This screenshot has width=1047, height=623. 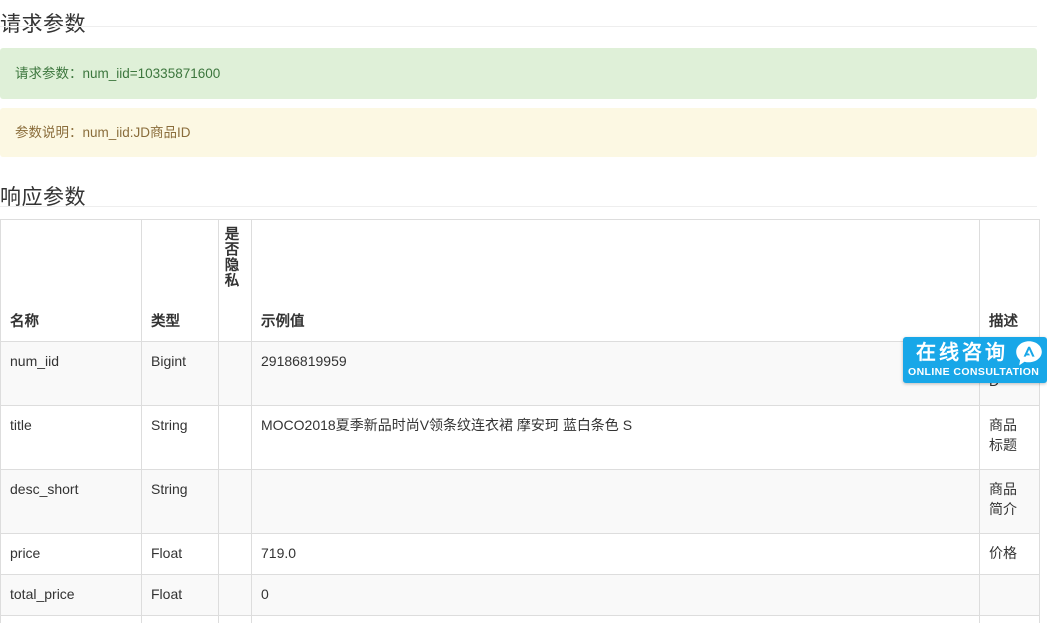 I want to click on table-row: suggestive_price Float 0, so click(x=520, y=619).